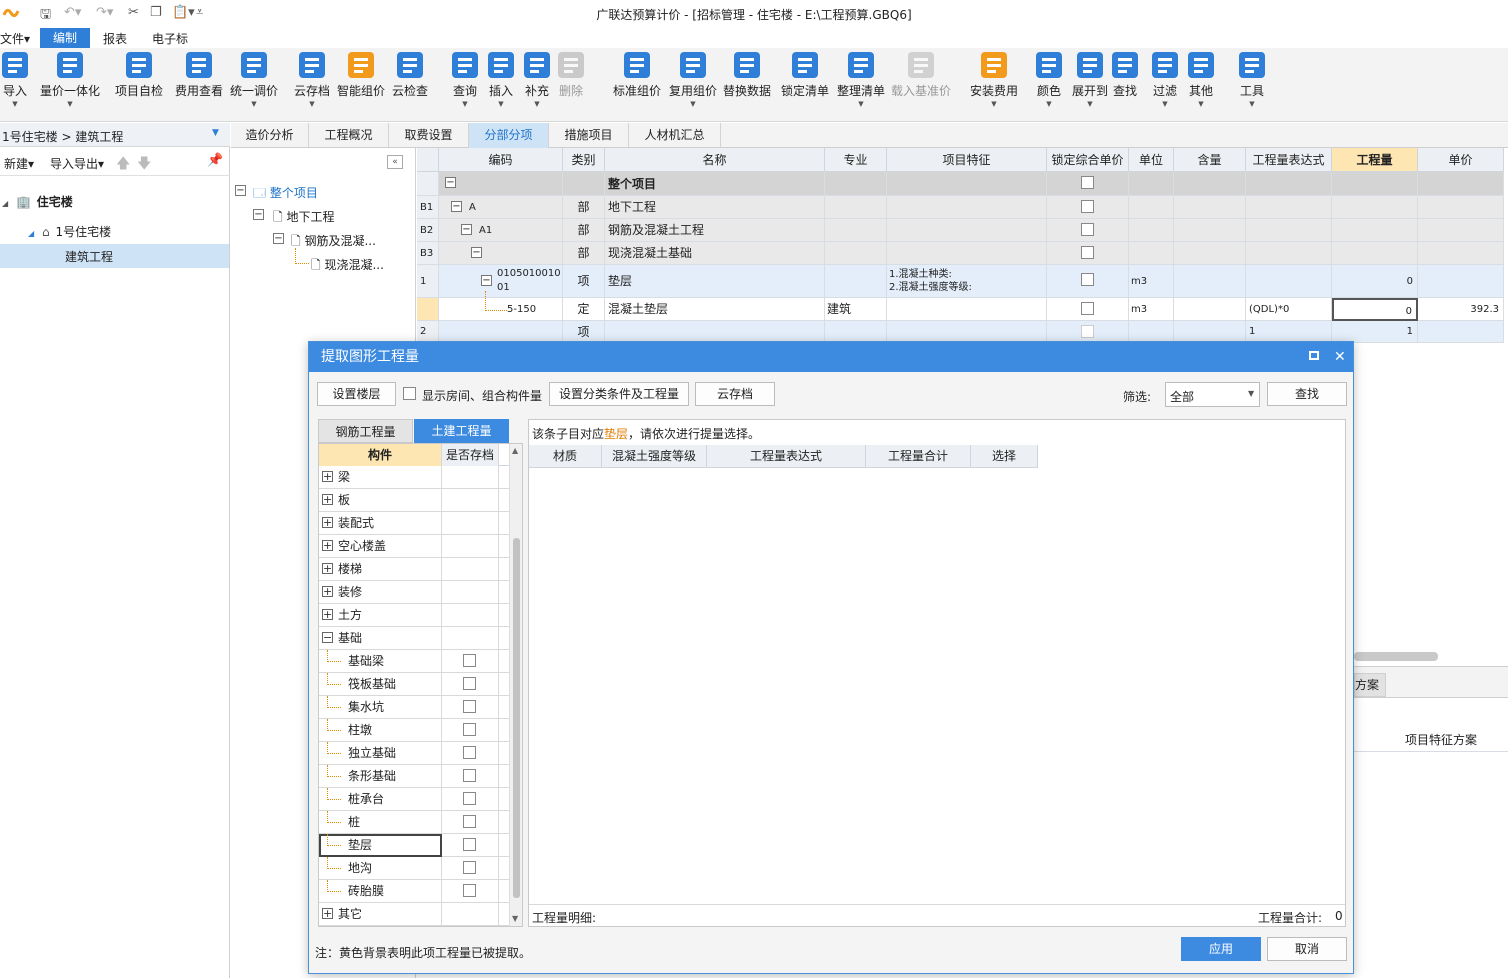 Image resolution: width=1508 pixels, height=978 pixels. What do you see at coordinates (715, 230) in the screenshot?
I see `name-cell: 钢筋及混凝土工程` at bounding box center [715, 230].